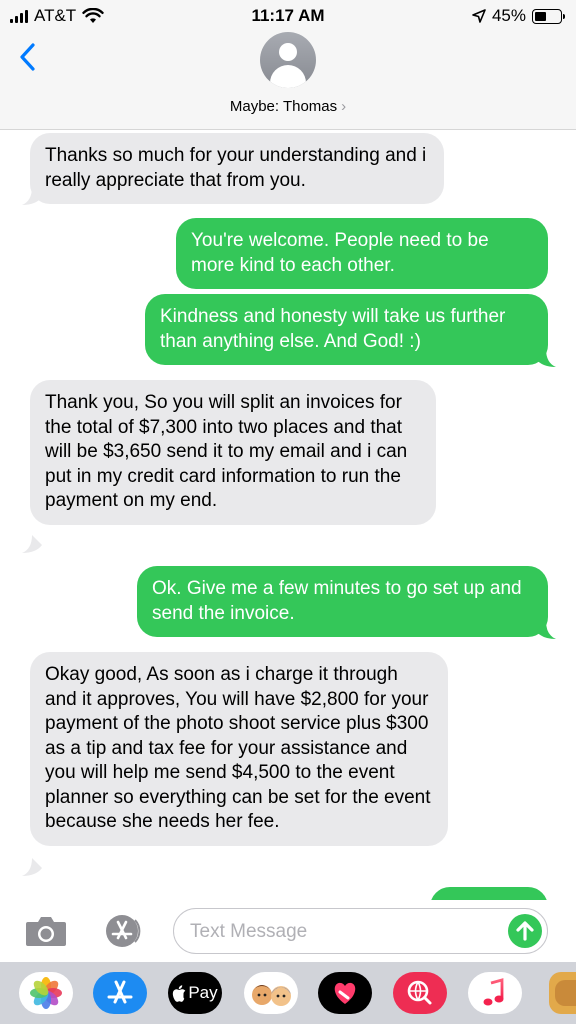 Image resolution: width=576 pixels, height=1024 pixels. I want to click on message-text-field, so click(360, 931).